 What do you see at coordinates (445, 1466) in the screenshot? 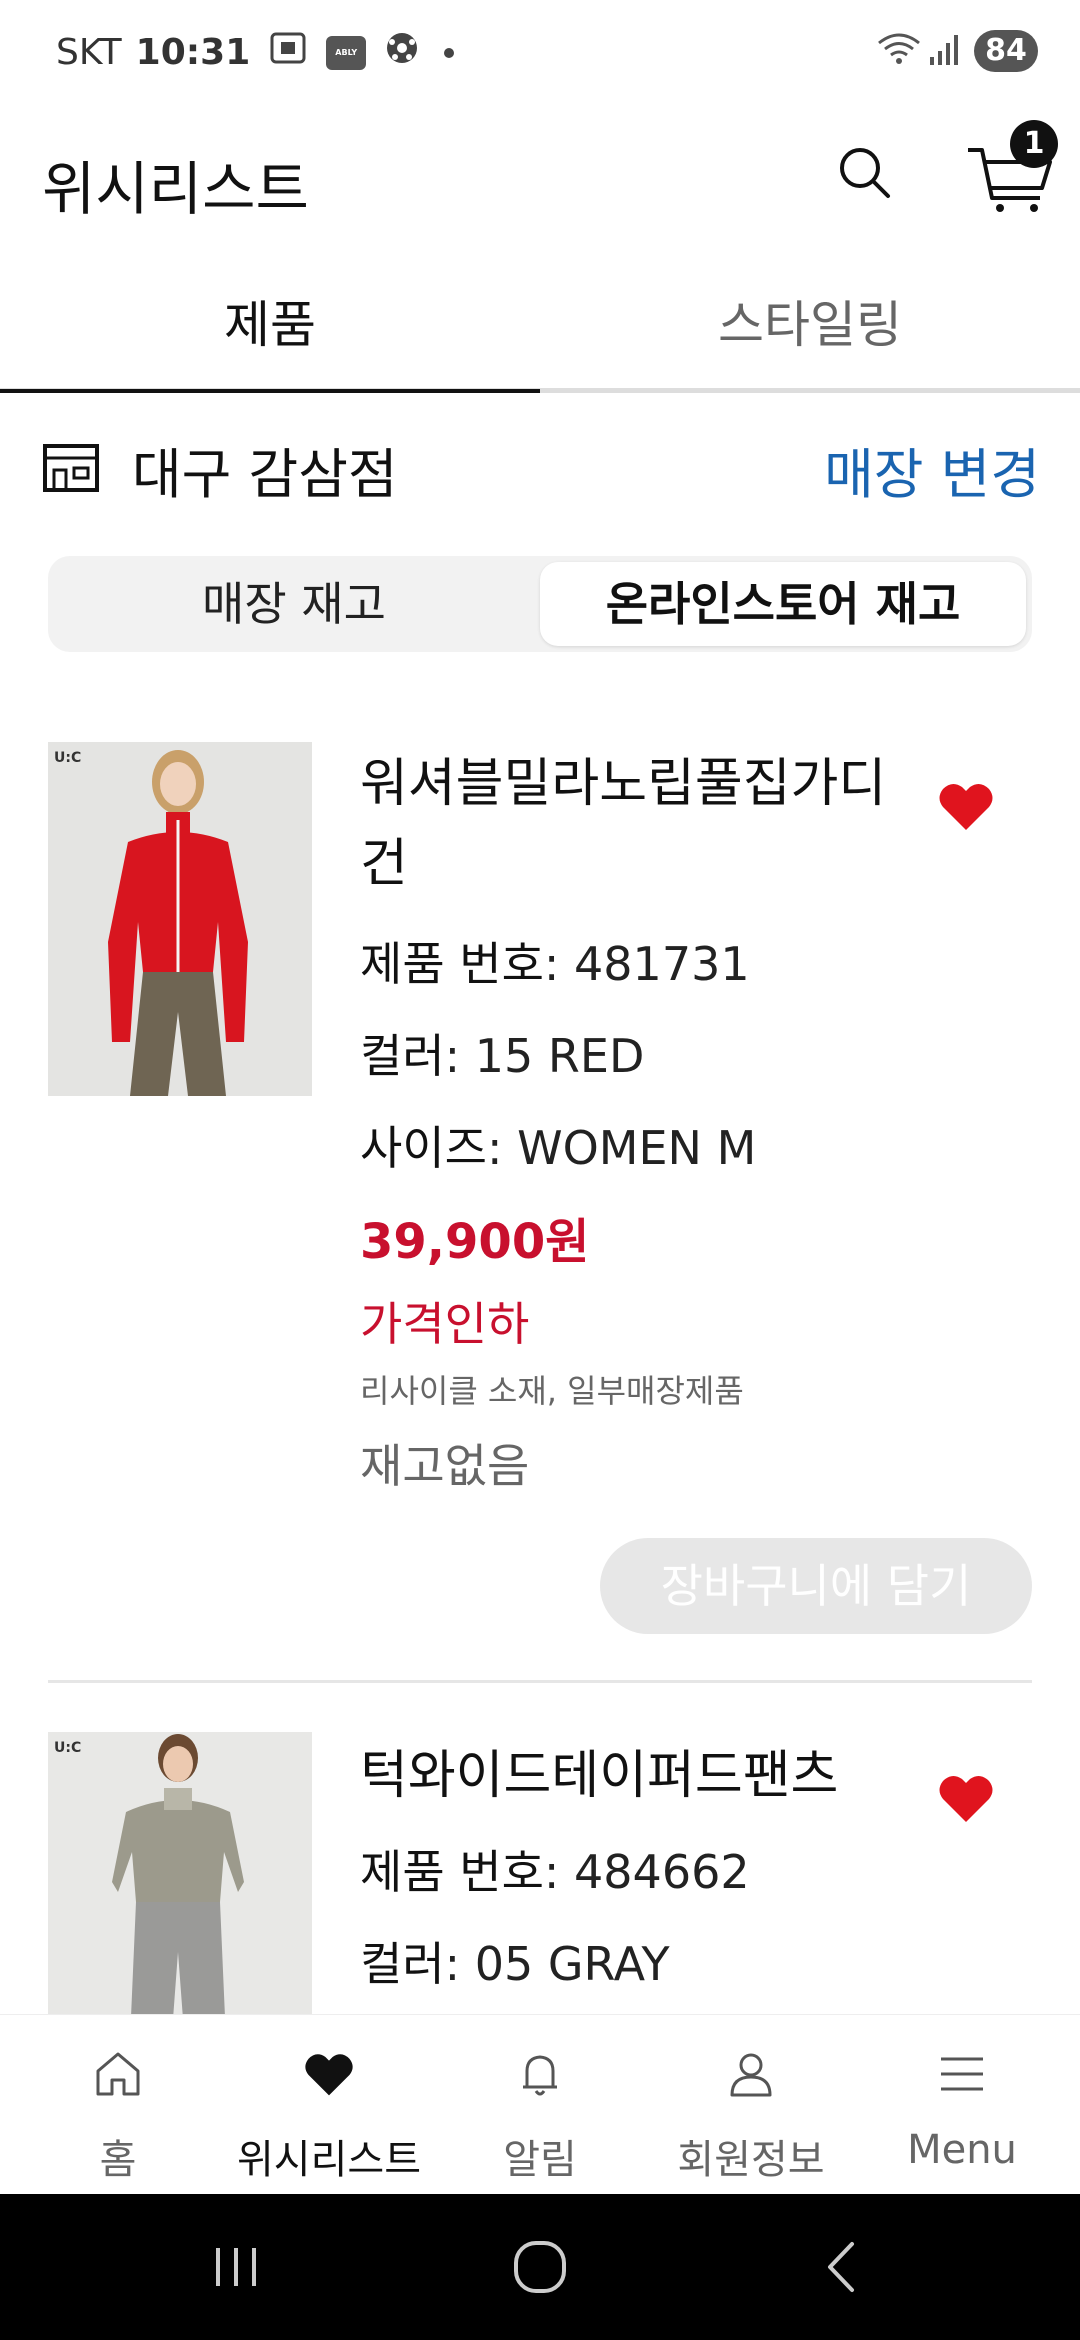
I see `stock-status: 재고없음` at bounding box center [445, 1466].